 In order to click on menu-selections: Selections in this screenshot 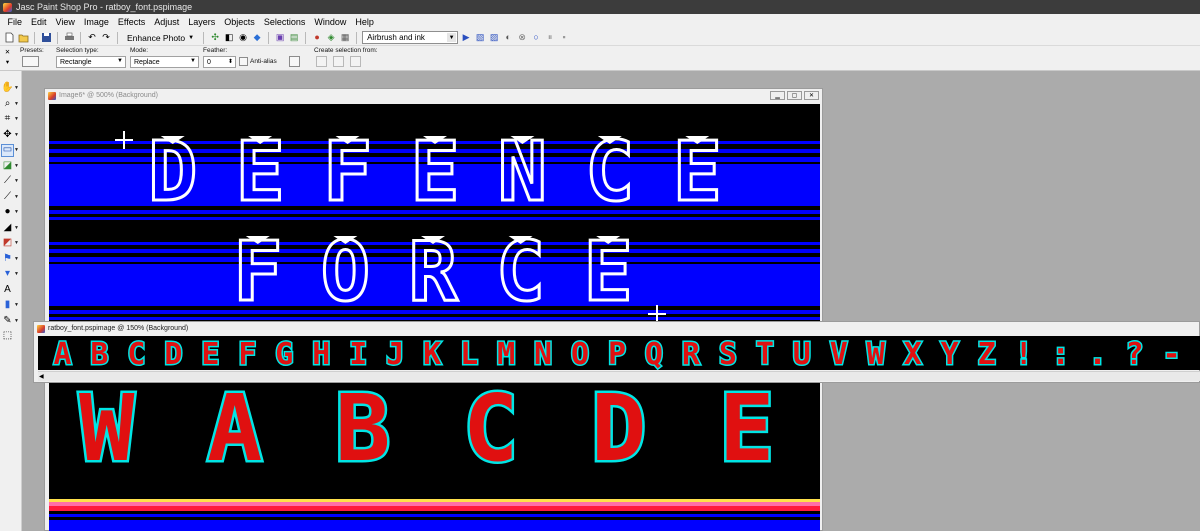, I will do `click(284, 22)`.